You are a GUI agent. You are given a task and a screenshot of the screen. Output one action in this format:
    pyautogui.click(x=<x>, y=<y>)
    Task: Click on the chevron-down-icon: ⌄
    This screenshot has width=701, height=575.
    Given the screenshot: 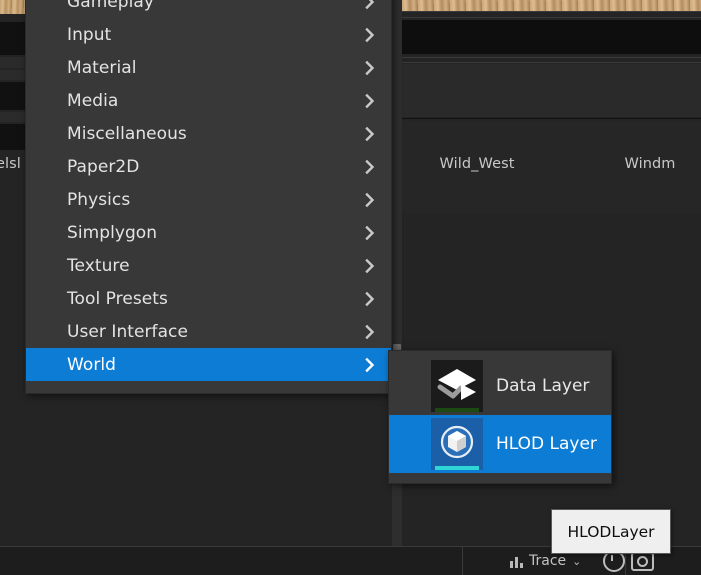 What is the action you would take?
    pyautogui.click(x=576, y=561)
    